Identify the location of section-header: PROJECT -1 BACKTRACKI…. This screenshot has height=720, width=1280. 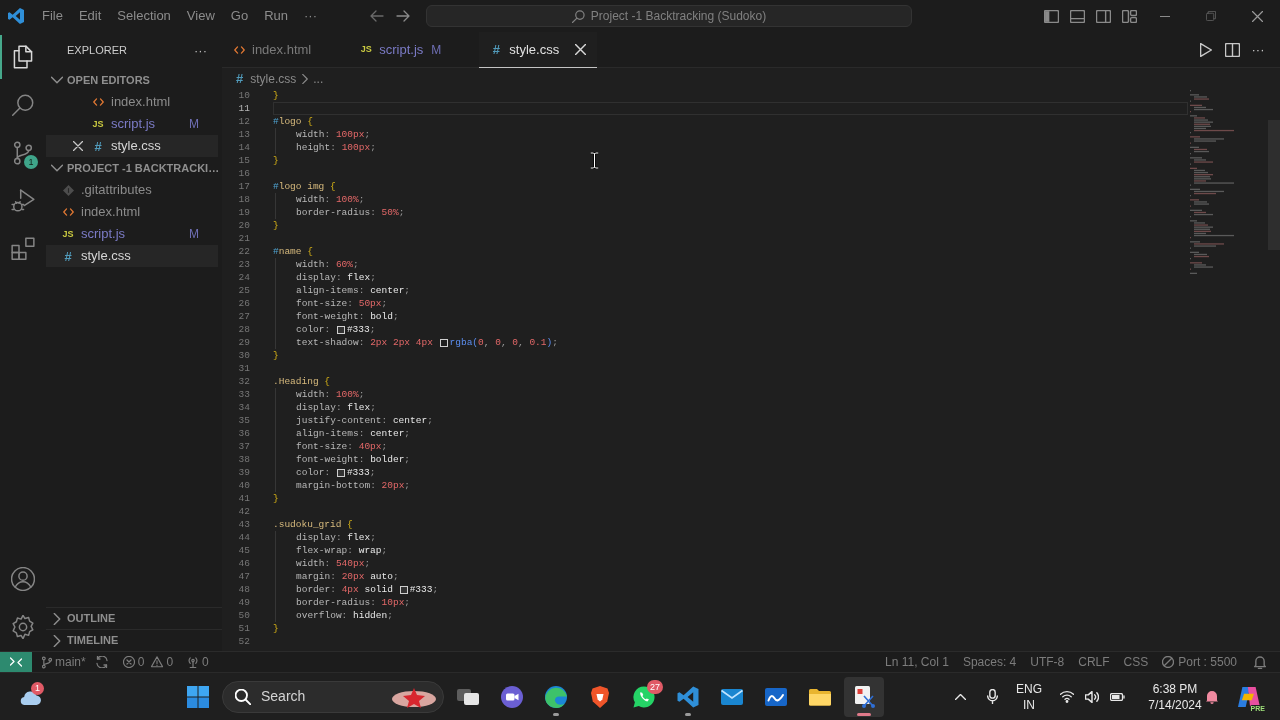
(134, 168).